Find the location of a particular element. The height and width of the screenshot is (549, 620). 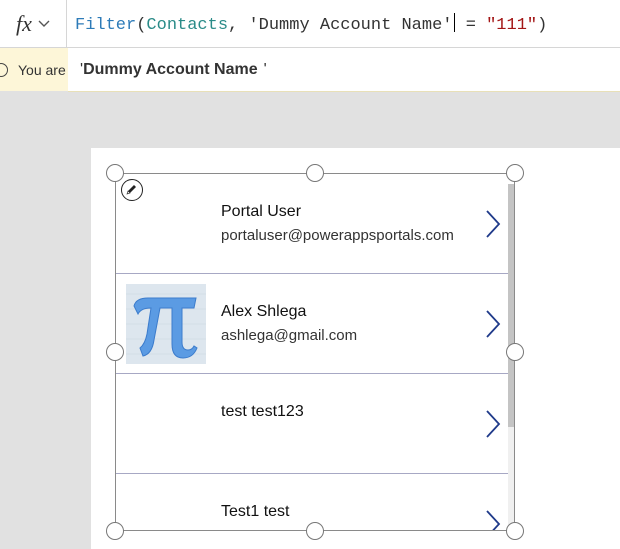

formula-paren-close: ) is located at coordinates (542, 25).